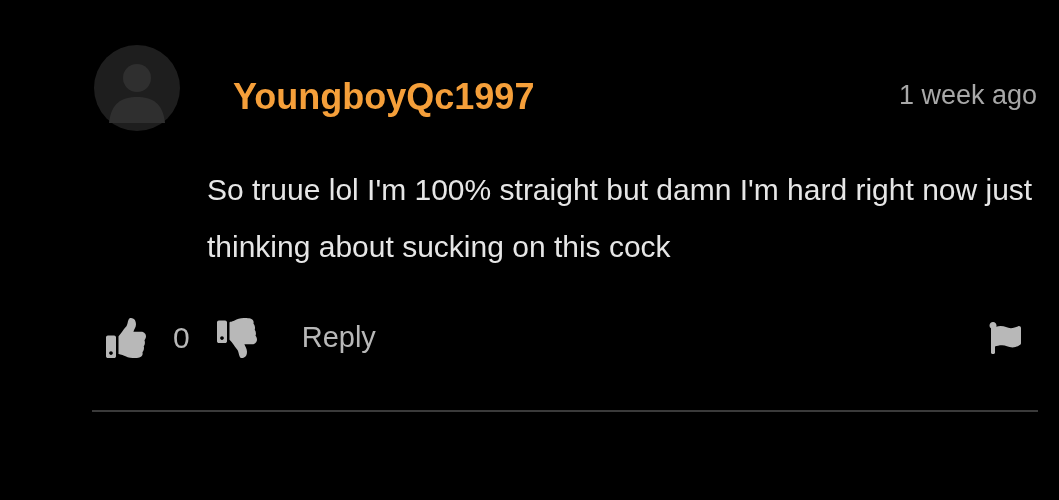 The image size is (1059, 500). I want to click on thumbs-down-icon, so click(236, 337).